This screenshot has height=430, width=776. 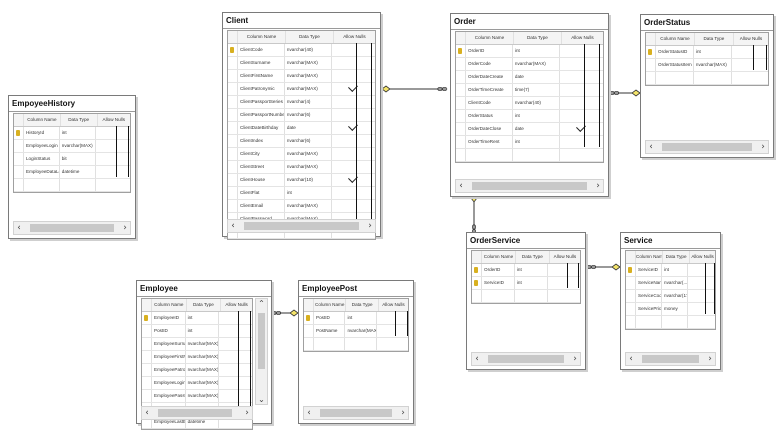 What do you see at coordinates (675, 296) in the screenshot?
I see `column-type: nvarchar(17)` at bounding box center [675, 296].